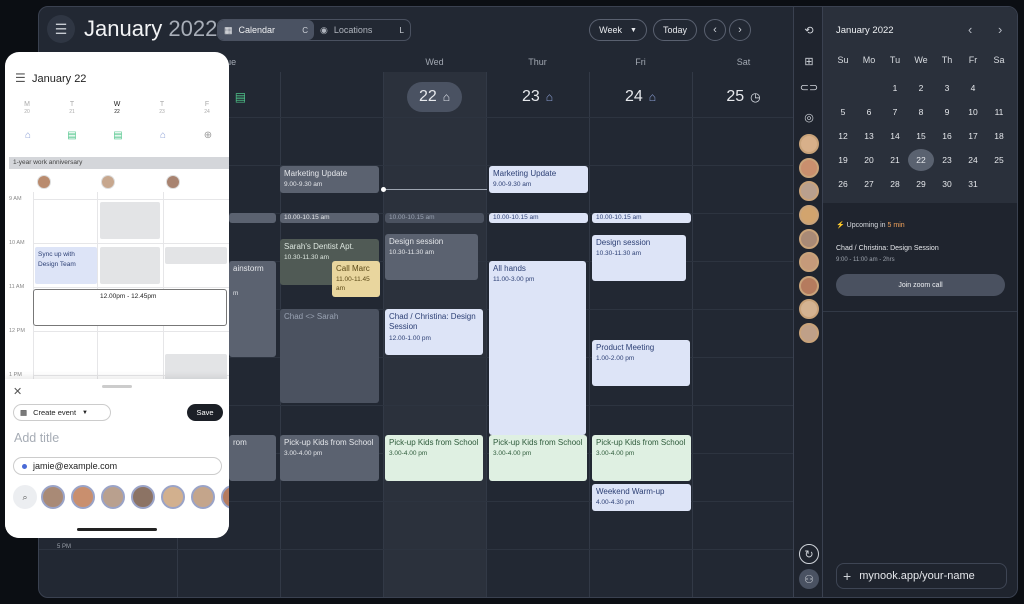 Image resolution: width=1024 pixels, height=604 pixels. Describe the element at coordinates (207, 108) in the screenshot. I see `phone-day-24: F 24` at that location.